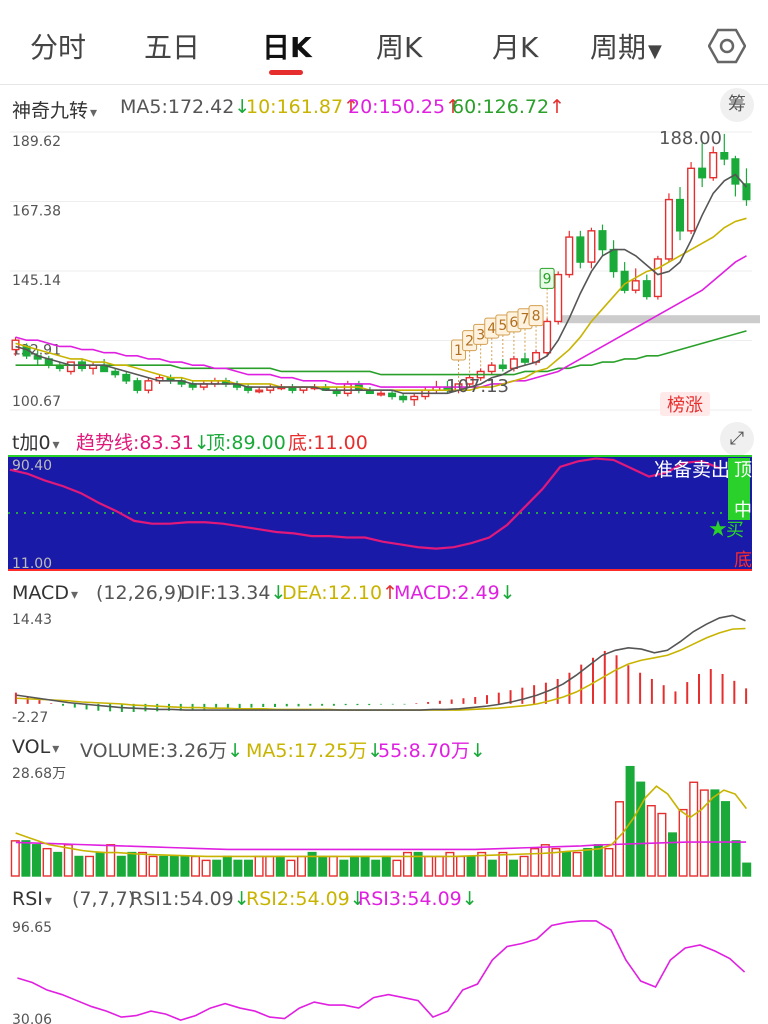 Image resolution: width=768 pixels, height=1024 pixels. Describe the element at coordinates (692, 470) in the screenshot. I see `sell-signal-label: 准备卖出` at that location.